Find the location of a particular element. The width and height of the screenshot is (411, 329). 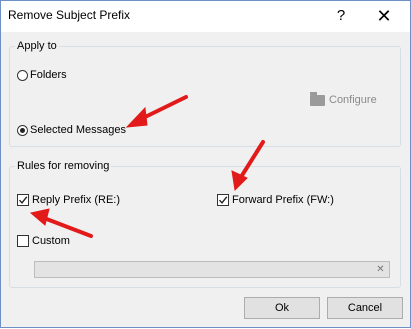

reply-prefix-checkbox: Reply Prefix (RE:) is located at coordinates (68, 200).